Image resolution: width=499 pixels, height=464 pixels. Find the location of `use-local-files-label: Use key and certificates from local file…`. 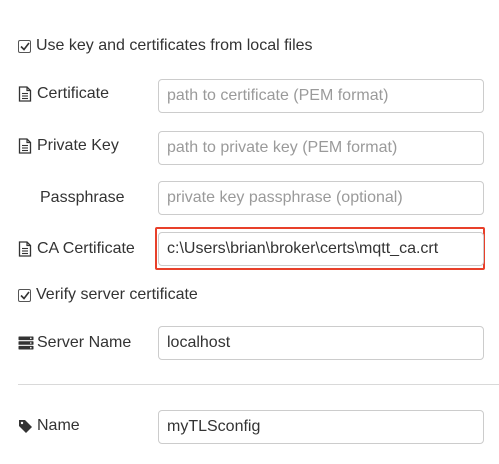

use-local-files-label: Use key and certificates from local file… is located at coordinates (174, 45).